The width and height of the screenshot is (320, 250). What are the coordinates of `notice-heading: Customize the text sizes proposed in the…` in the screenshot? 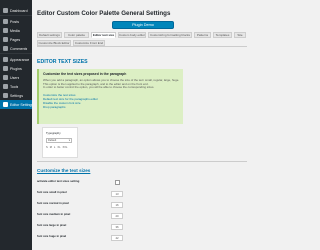 It's located at (85, 74).